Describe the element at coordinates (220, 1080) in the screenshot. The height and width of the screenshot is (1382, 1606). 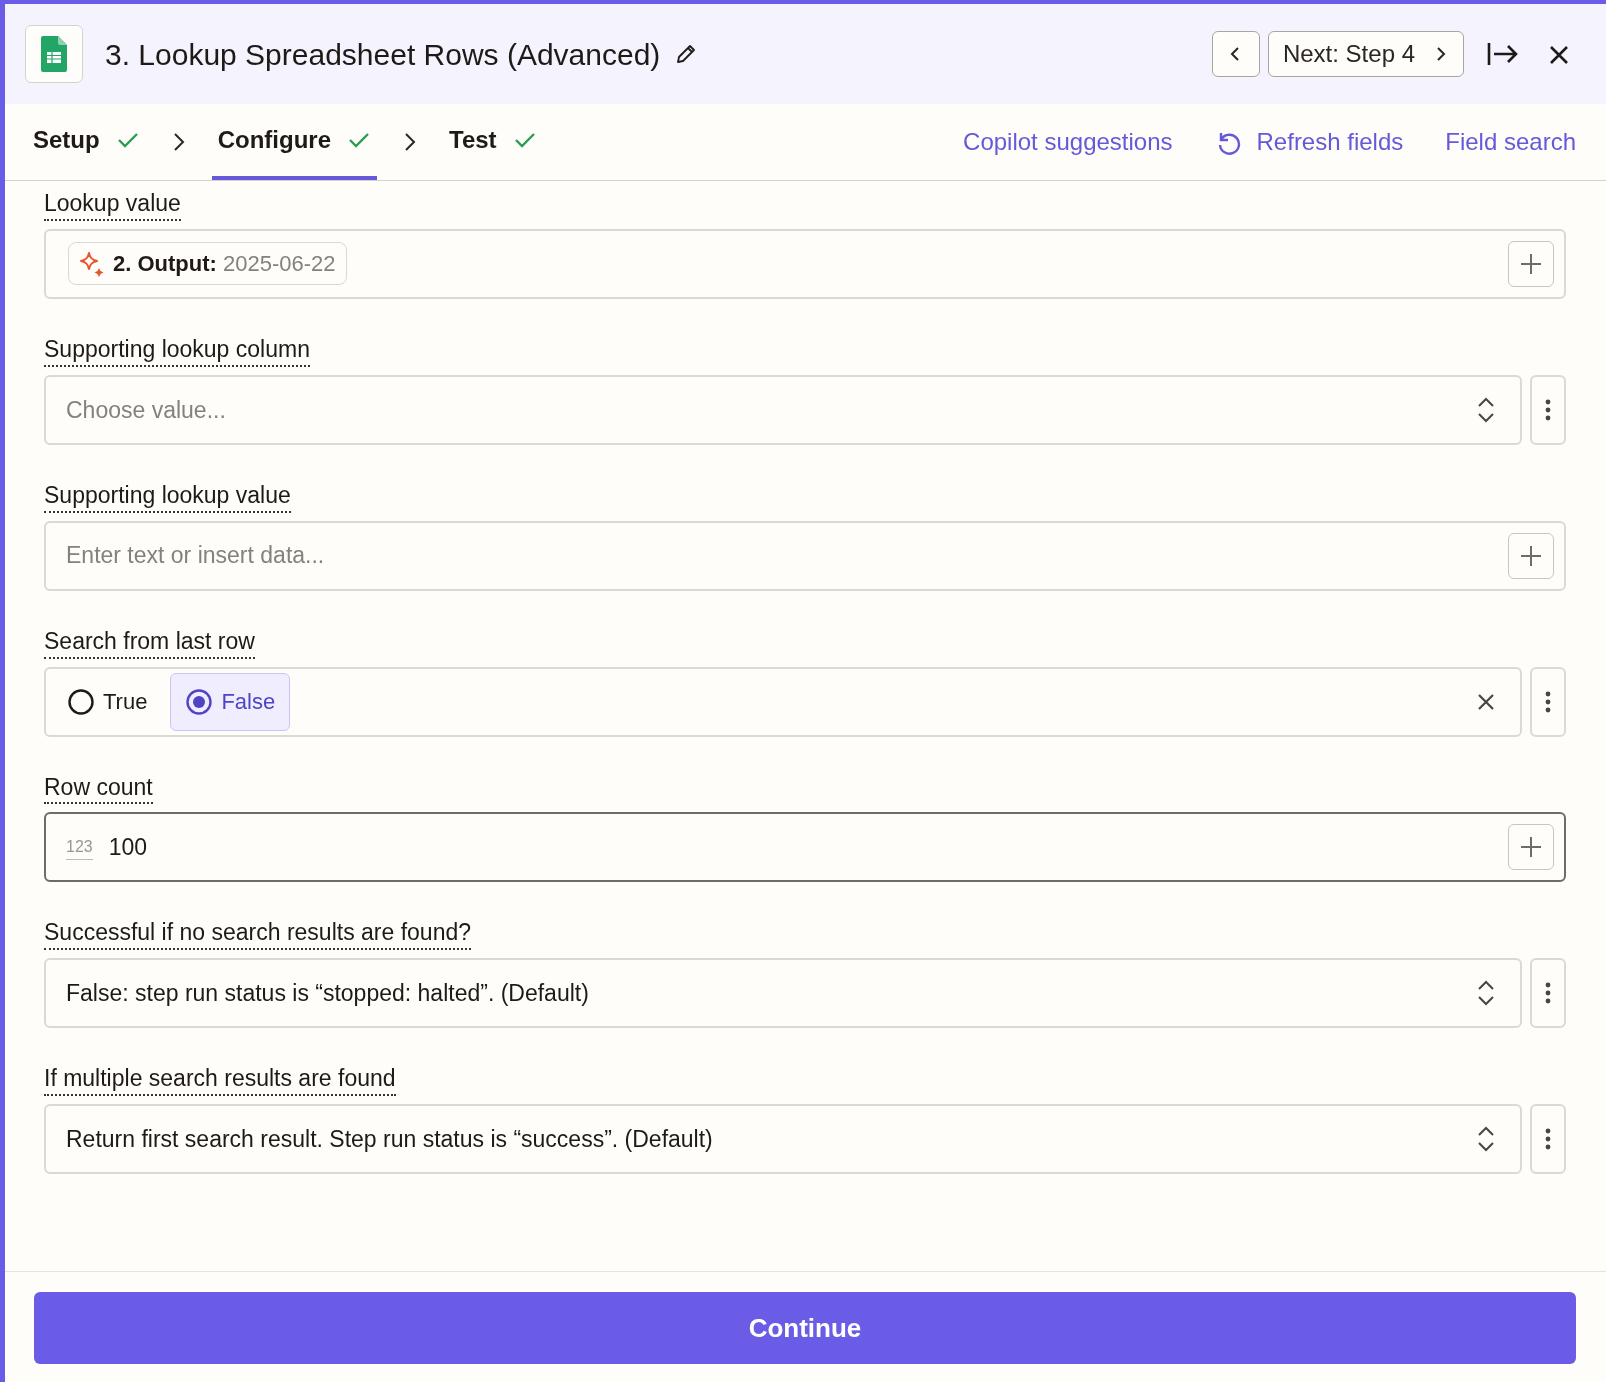
I see `field-label: If multiple search results are found` at that location.